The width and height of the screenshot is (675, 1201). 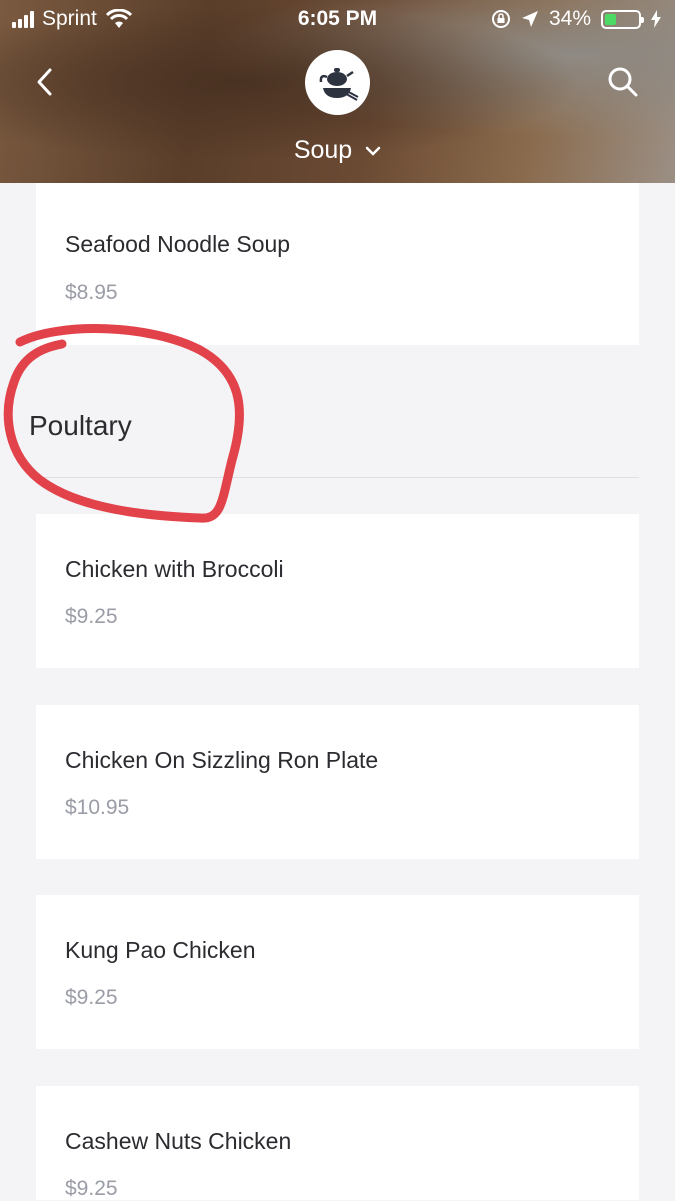 What do you see at coordinates (529, 19) in the screenshot?
I see `location-arrow-icon` at bounding box center [529, 19].